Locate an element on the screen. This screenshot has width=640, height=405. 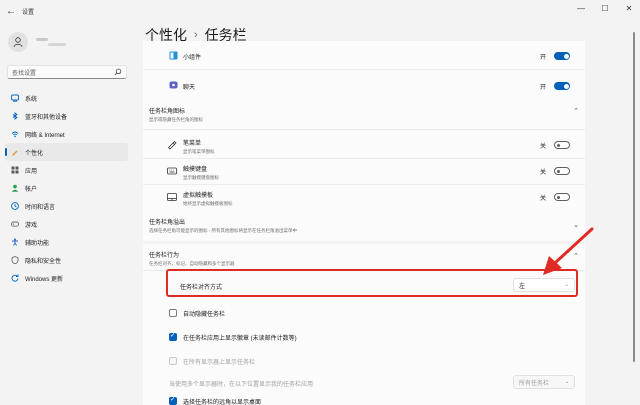
annotation-arrow is located at coordinates (568, 251).